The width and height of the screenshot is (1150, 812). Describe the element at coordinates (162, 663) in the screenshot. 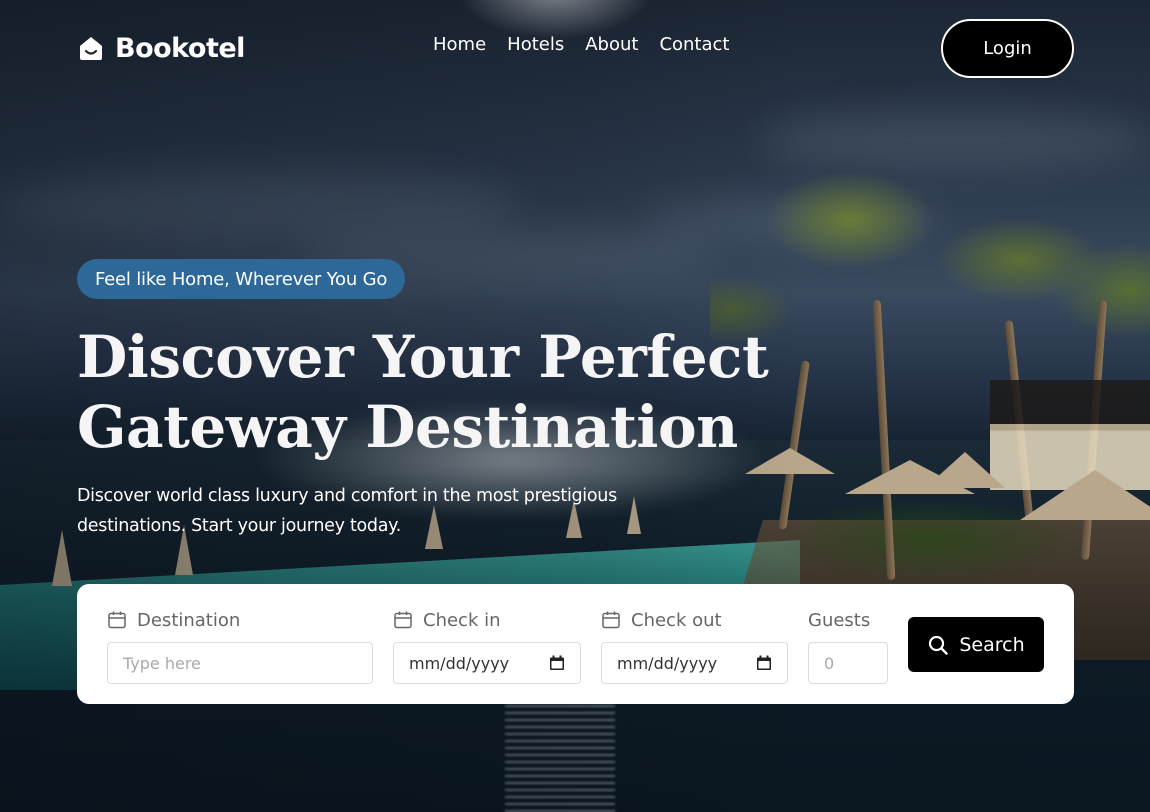

I see `destination-placeholder: Type here` at that location.